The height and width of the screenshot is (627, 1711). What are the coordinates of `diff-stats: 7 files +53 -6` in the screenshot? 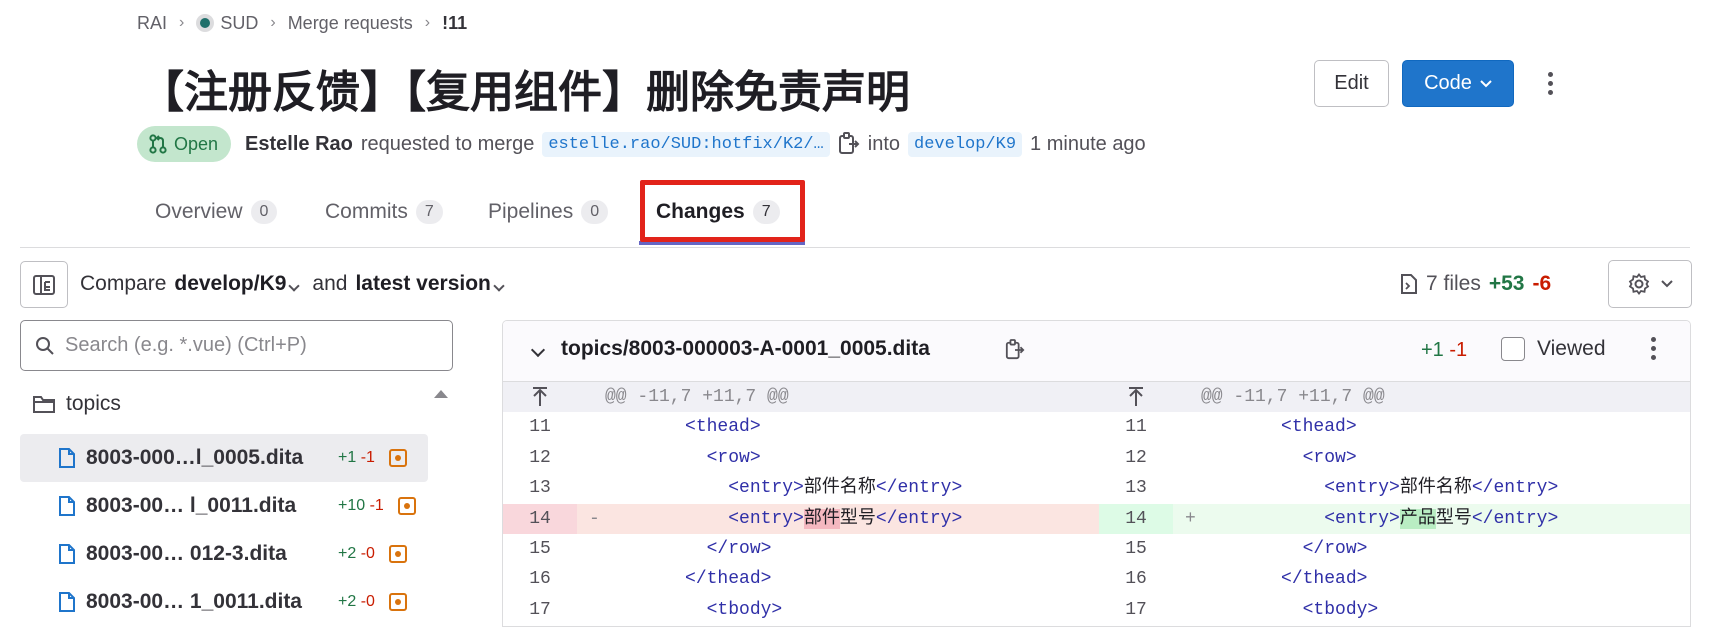 It's located at (1475, 284).